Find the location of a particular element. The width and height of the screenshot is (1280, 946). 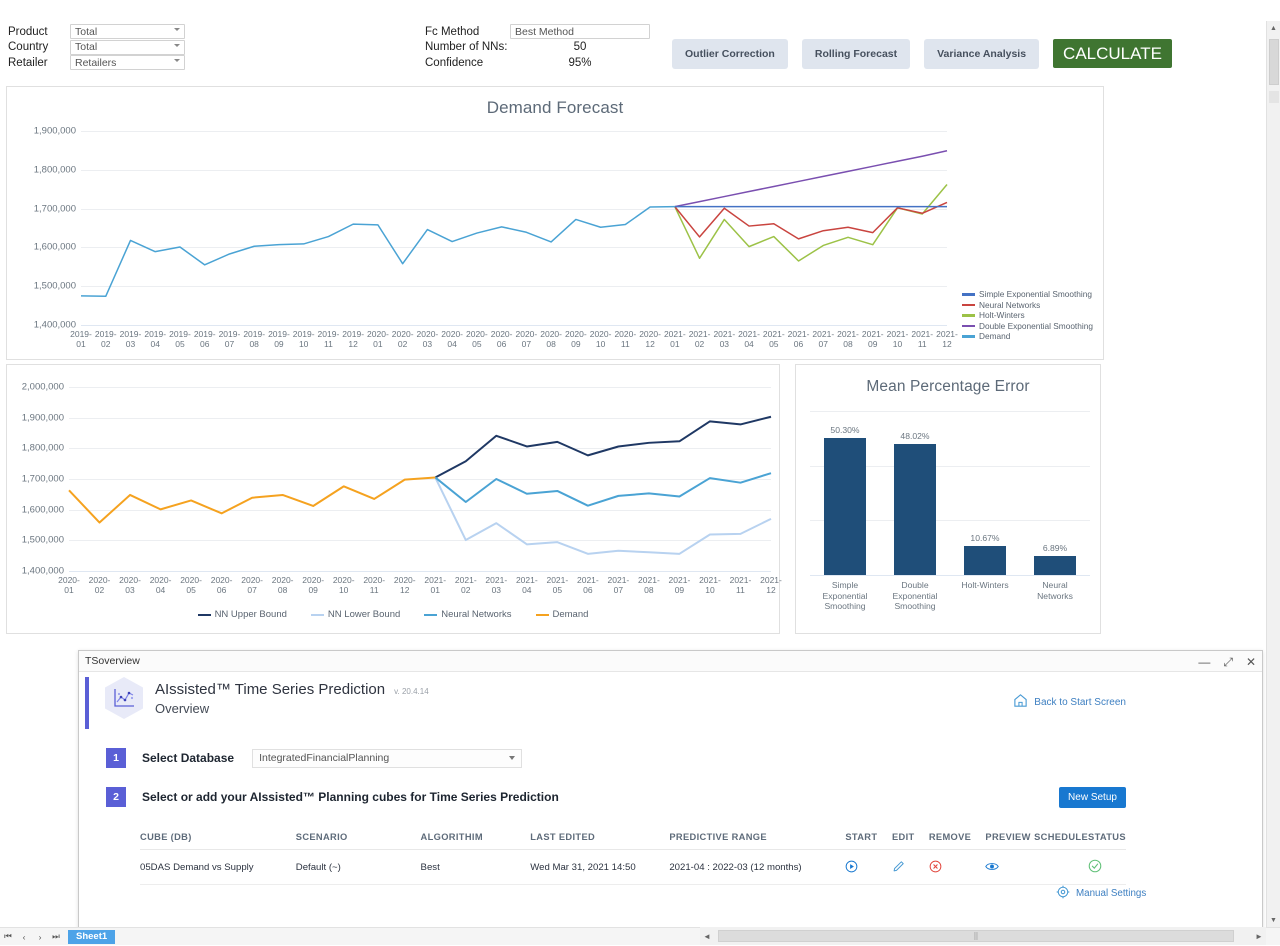

fc-method-select: Best Method is located at coordinates (580, 32).